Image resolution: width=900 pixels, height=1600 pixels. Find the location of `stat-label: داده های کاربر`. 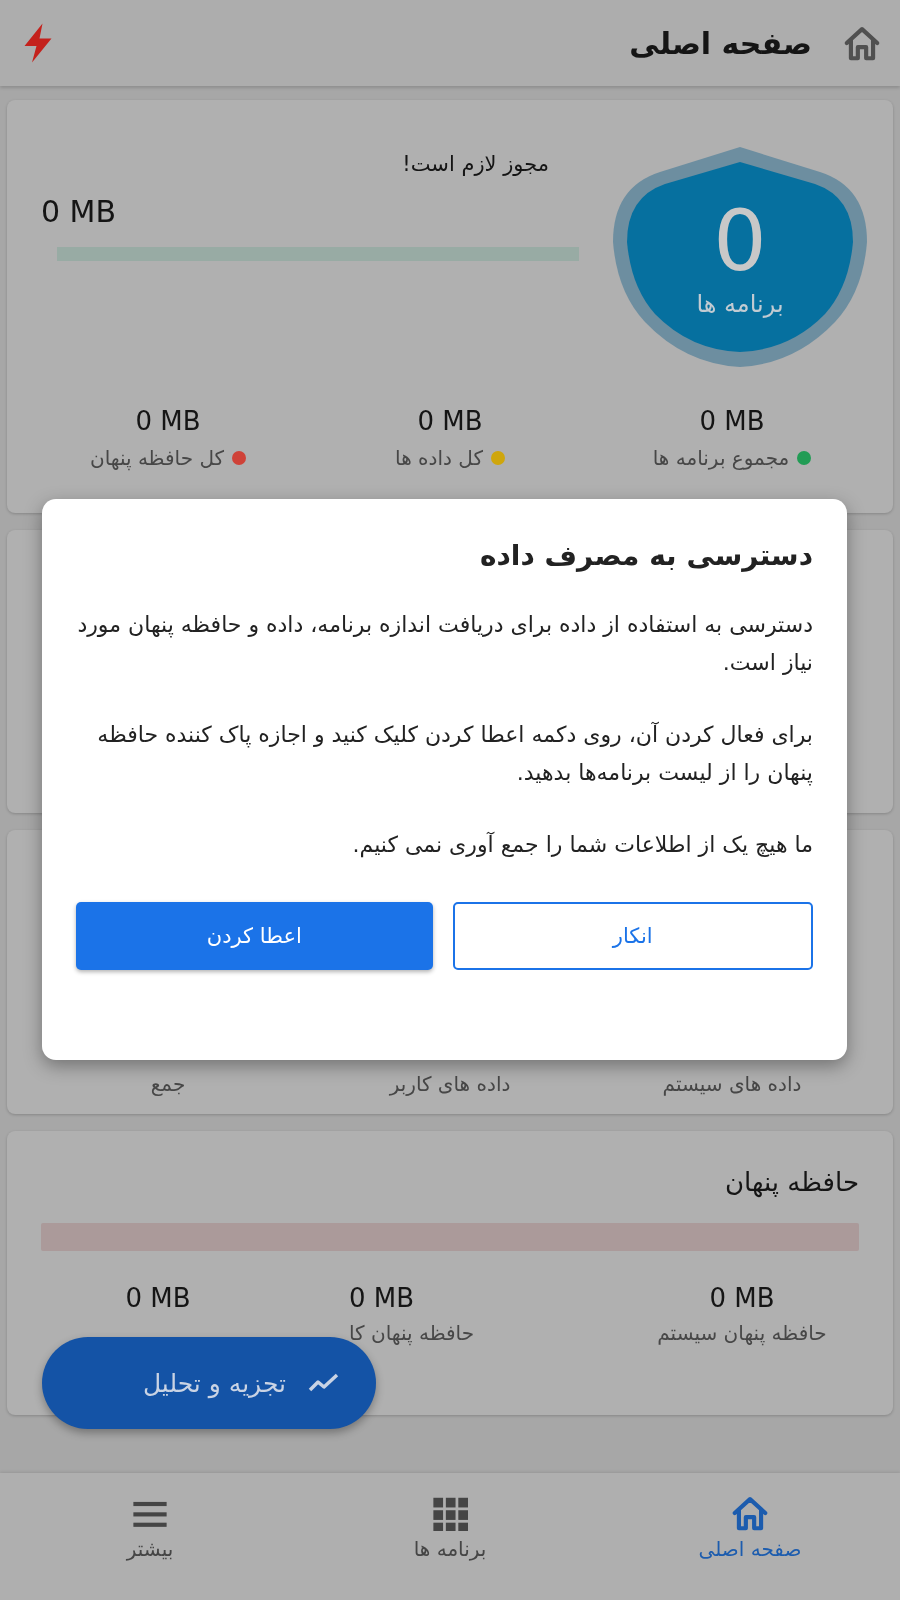

stat-label: داده های کاربر is located at coordinates (450, 1084).